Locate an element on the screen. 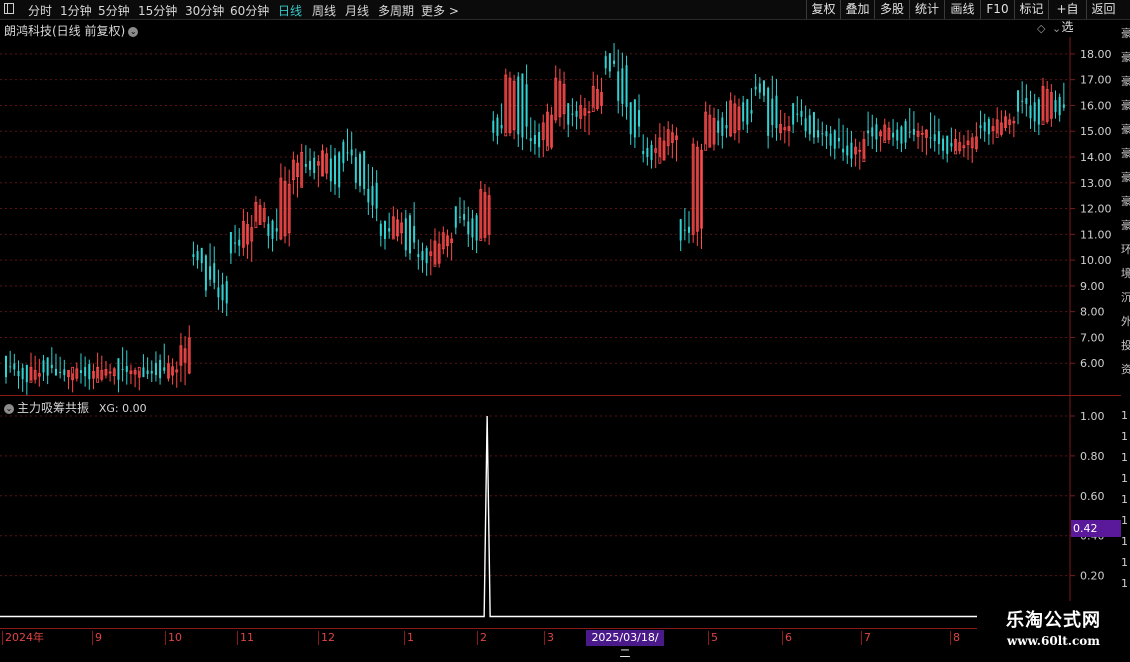 The height and width of the screenshot is (662, 1130). chevron-down-icon: ⌄ is located at coordinates (1056, 28).